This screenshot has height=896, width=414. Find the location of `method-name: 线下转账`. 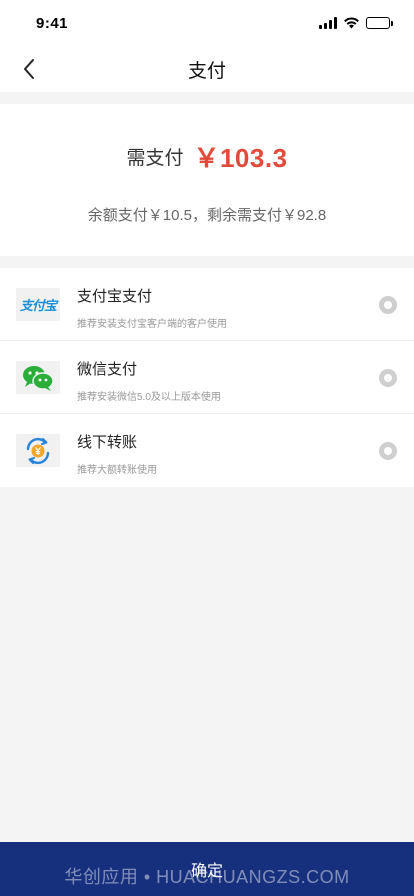

method-name: 线下转账 is located at coordinates (107, 442).